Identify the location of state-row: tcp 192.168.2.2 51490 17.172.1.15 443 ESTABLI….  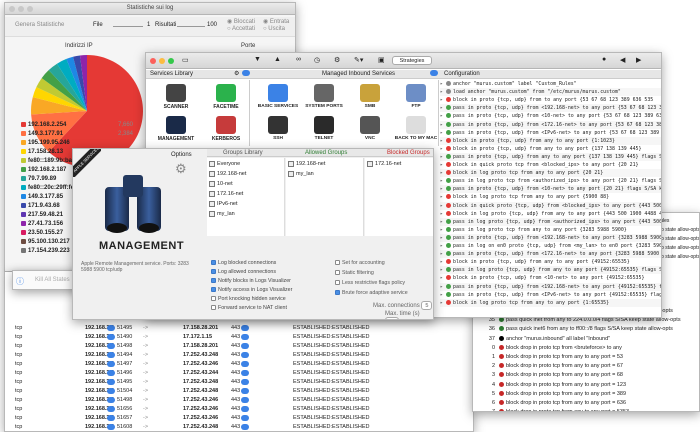
(239, 337).